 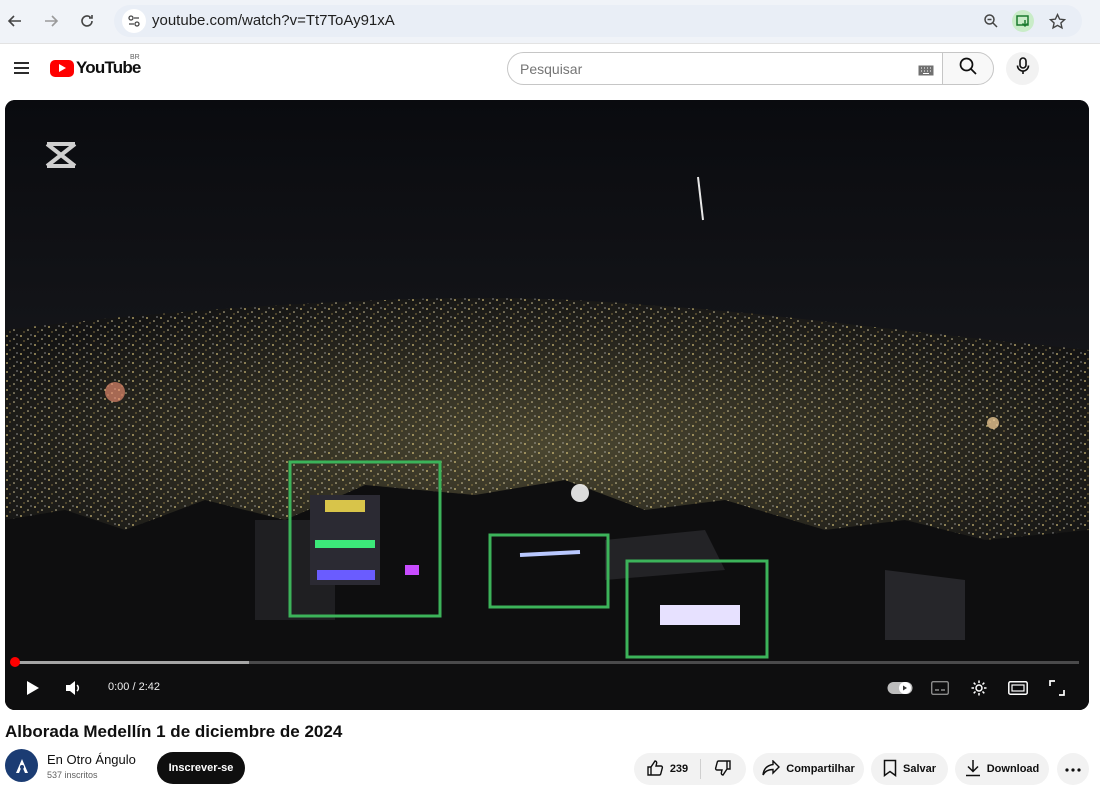 What do you see at coordinates (87, 21) in the screenshot?
I see `reload-icon` at bounding box center [87, 21].